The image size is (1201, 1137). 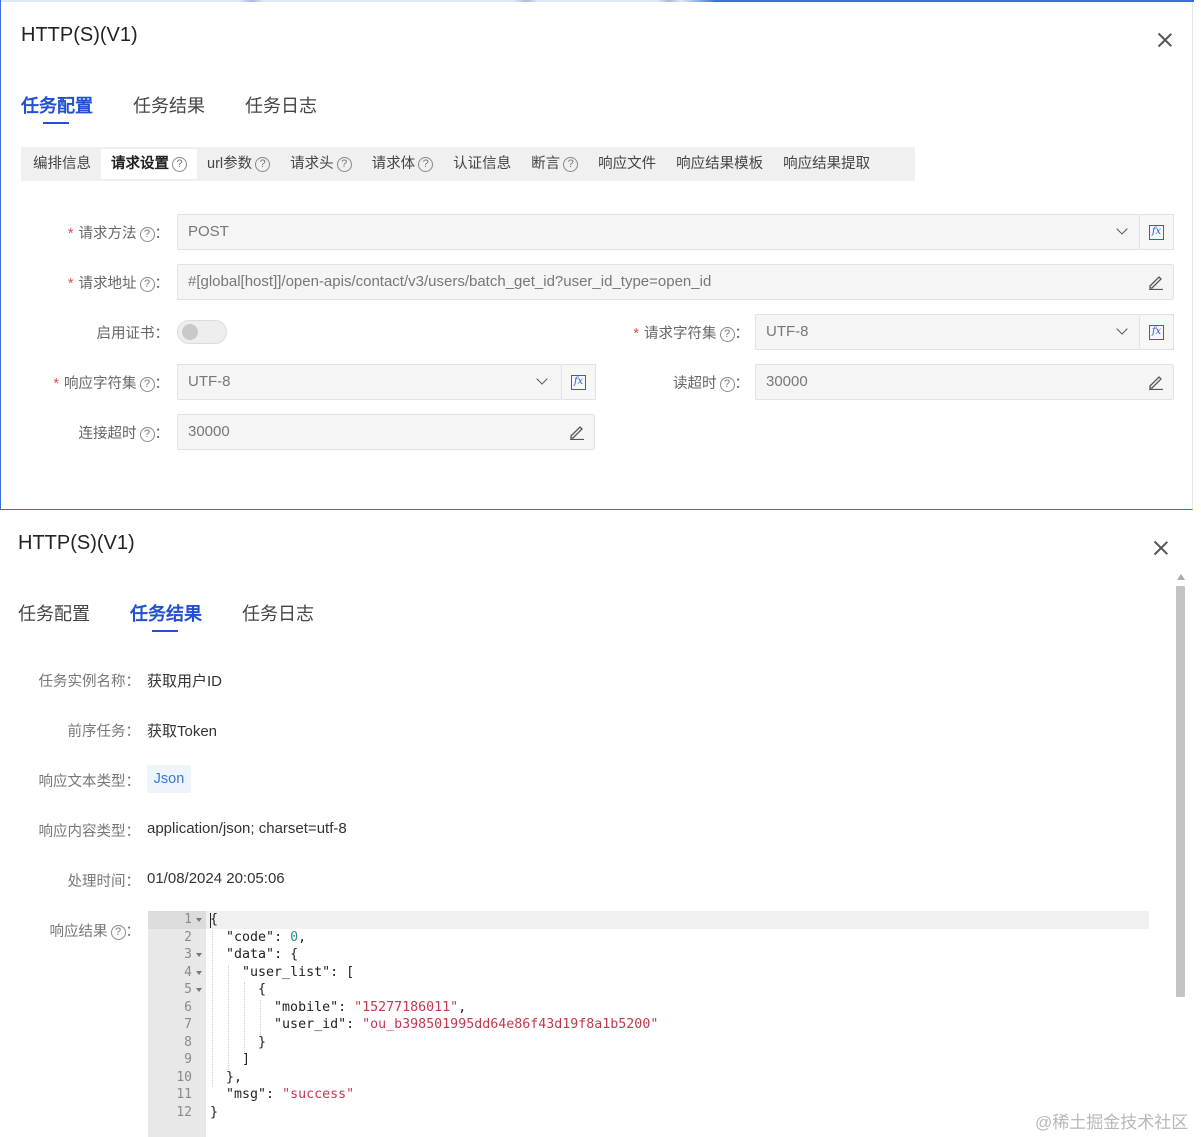 I want to click on method-fx-button: fx, so click(x=1157, y=232).